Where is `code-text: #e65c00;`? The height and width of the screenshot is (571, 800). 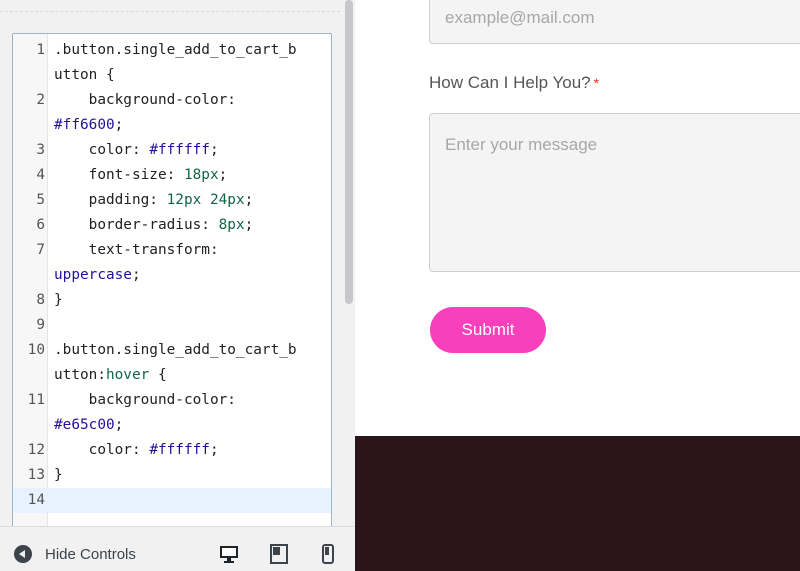
code-text: #e65c00; is located at coordinates (88, 425).